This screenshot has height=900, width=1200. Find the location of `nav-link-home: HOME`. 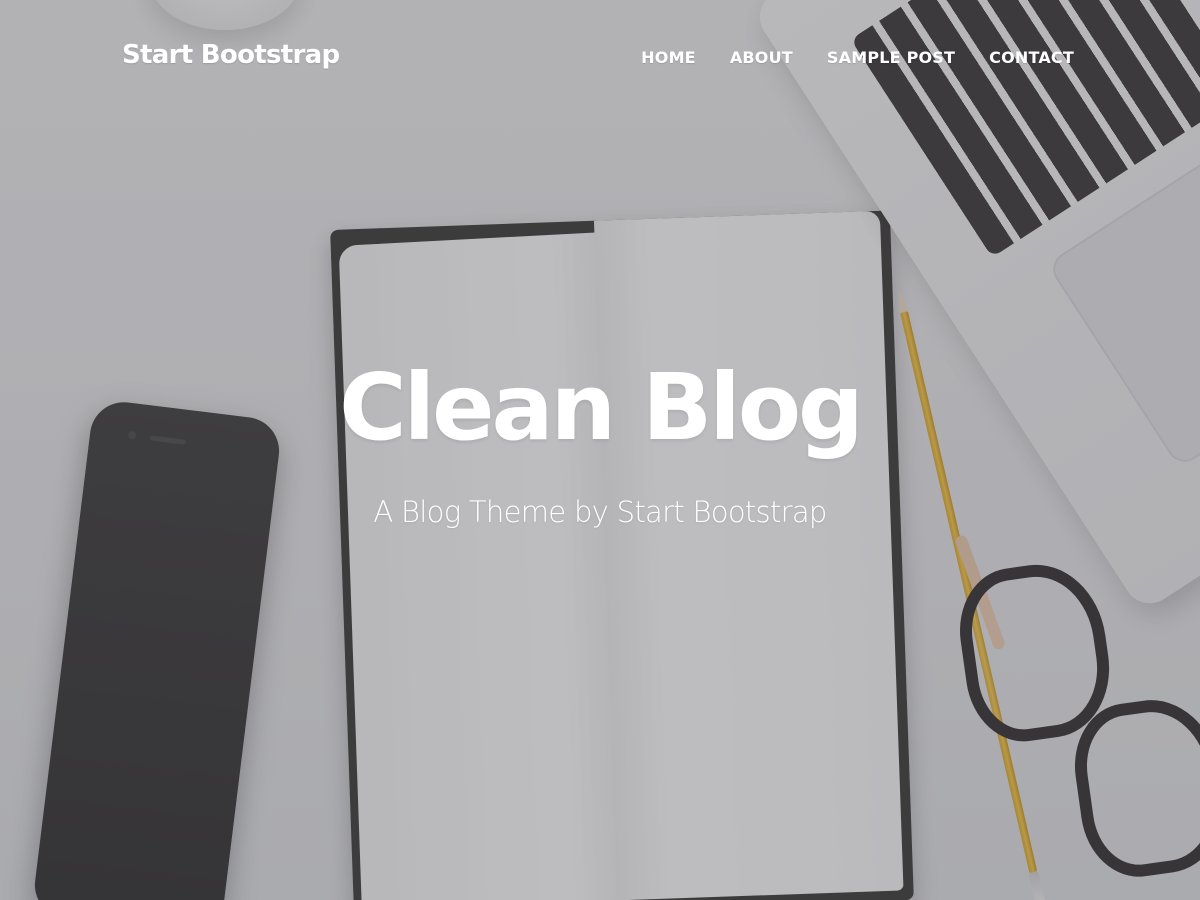

nav-link-home: HOME is located at coordinates (668, 57).